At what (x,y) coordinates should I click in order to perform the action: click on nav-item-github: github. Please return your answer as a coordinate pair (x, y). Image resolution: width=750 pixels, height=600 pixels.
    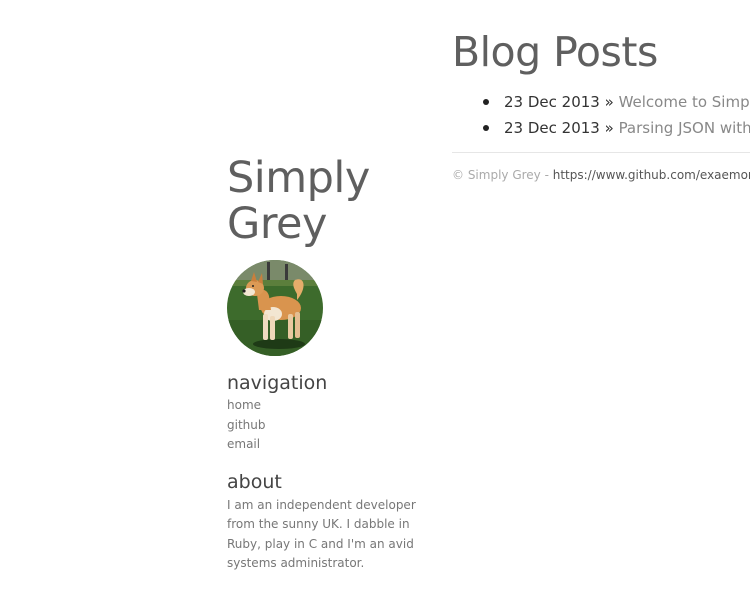
    Looking at the image, I should click on (322, 426).